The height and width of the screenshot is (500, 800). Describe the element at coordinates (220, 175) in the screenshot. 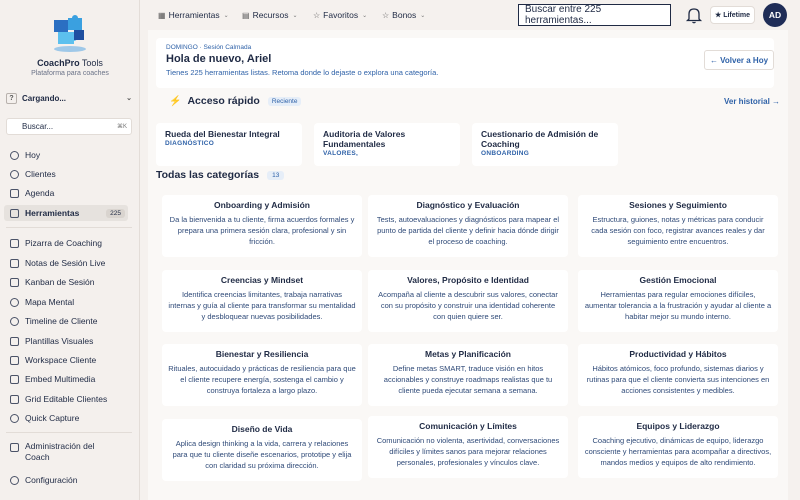

I see `categories-header: Todas las categorías 13` at that location.